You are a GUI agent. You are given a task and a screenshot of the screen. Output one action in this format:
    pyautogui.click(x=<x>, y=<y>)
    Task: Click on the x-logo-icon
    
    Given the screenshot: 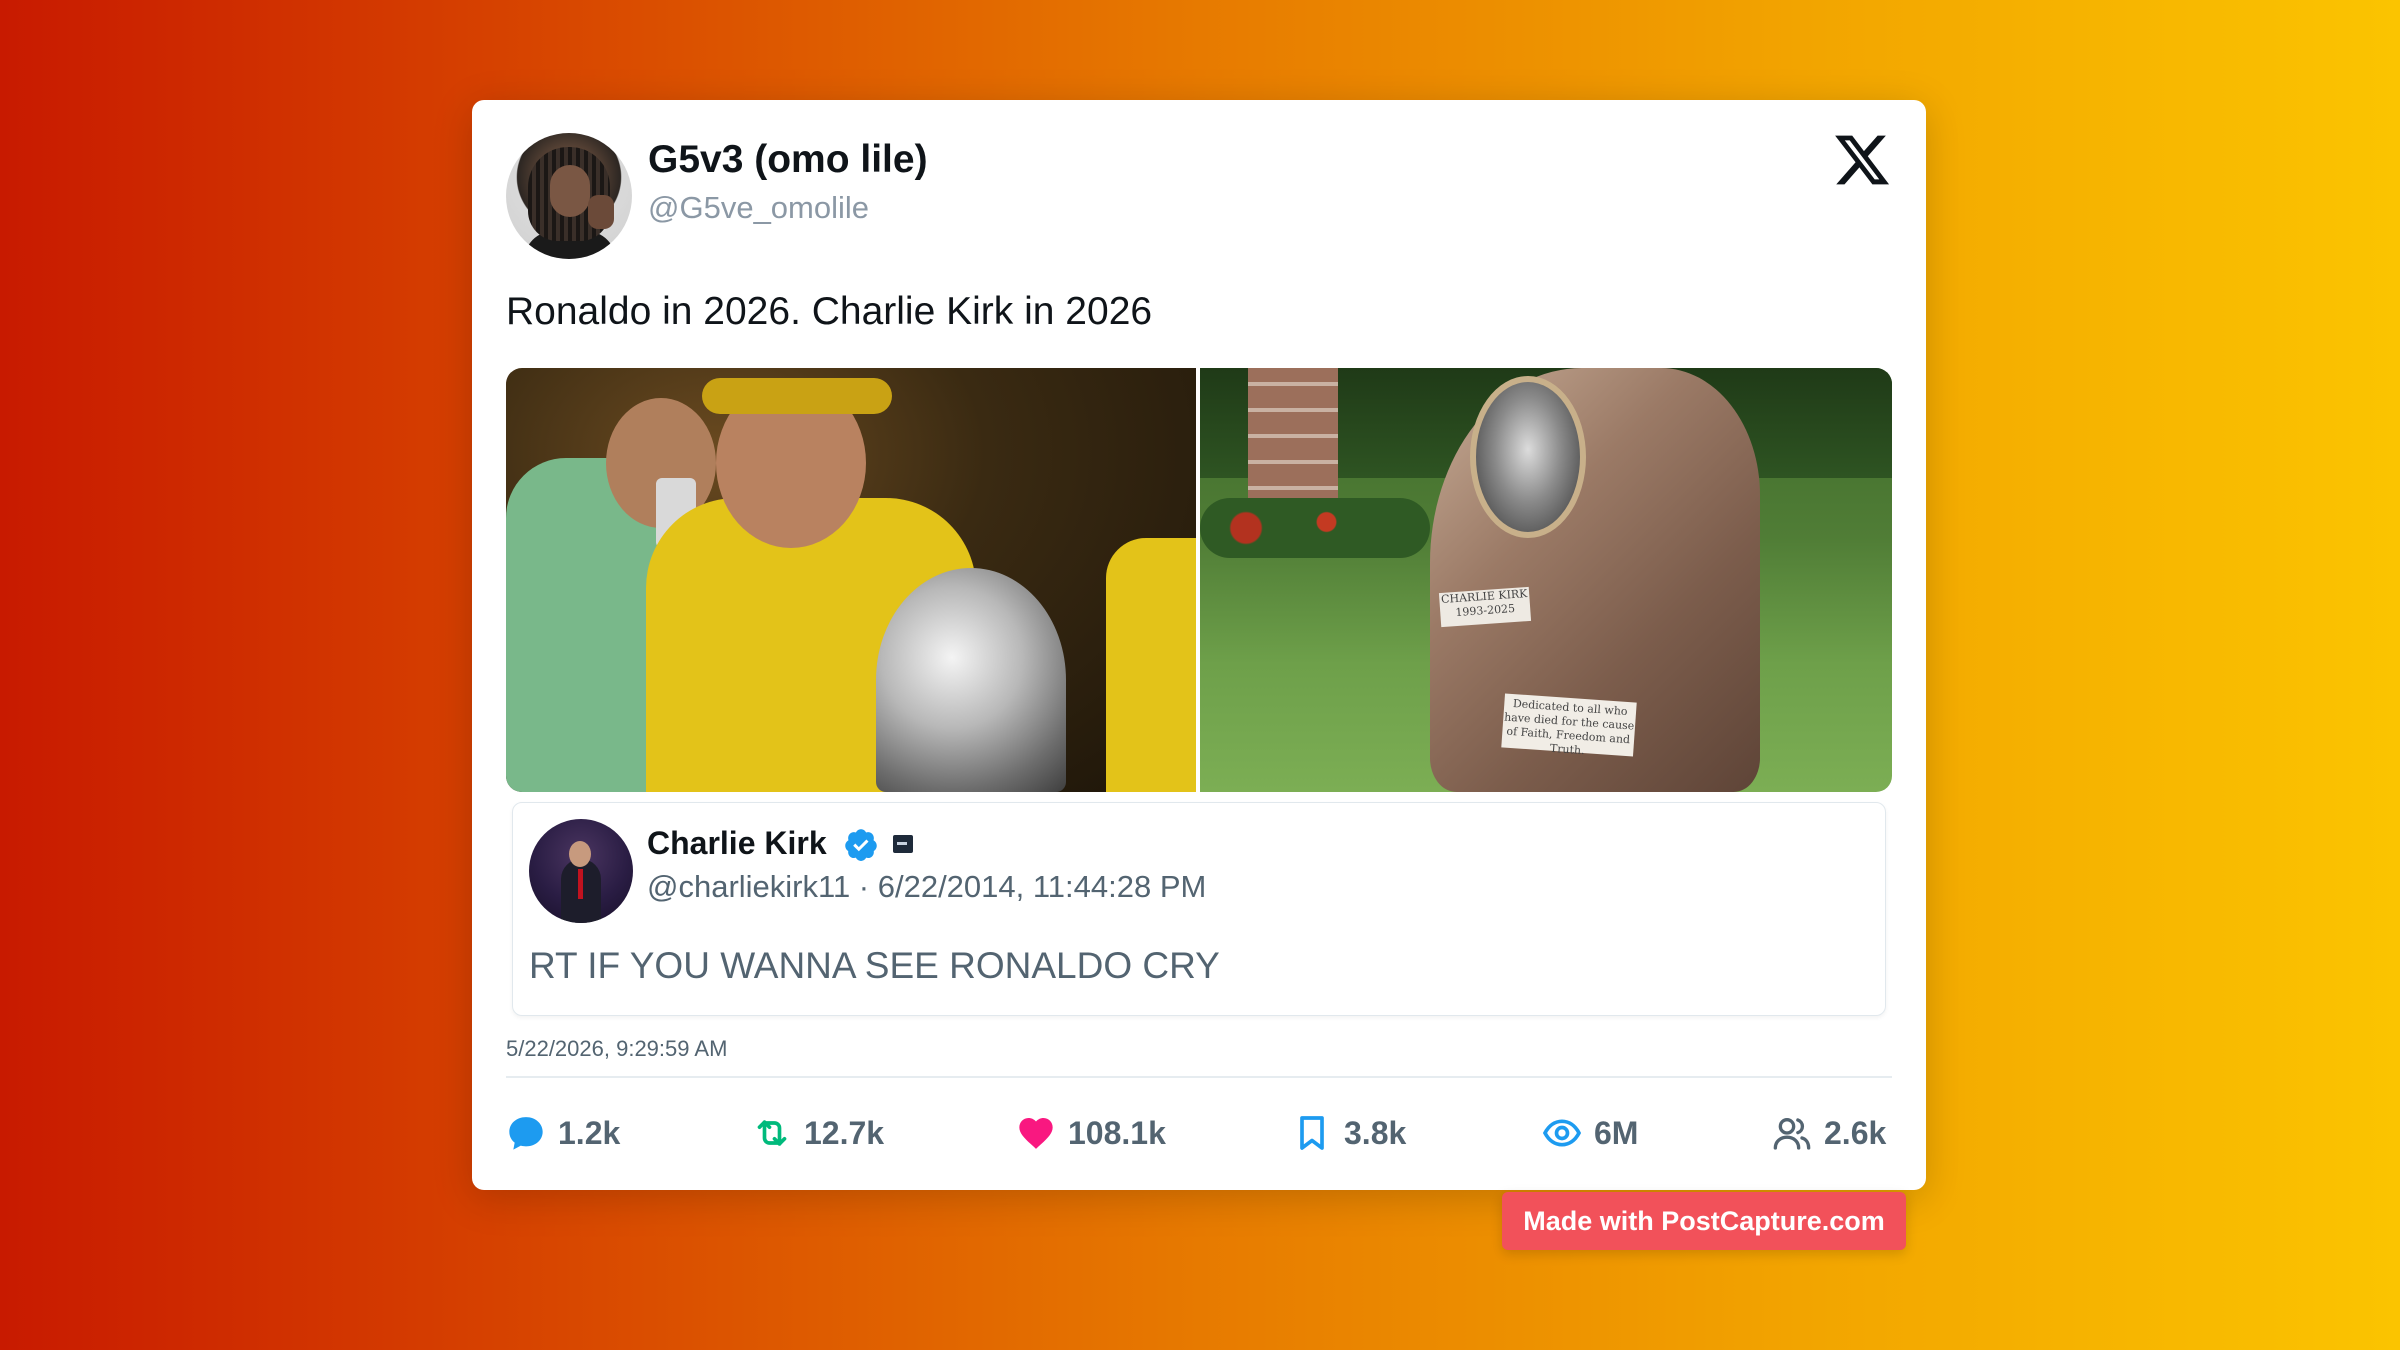 What is the action you would take?
    pyautogui.click(x=1862, y=160)
    